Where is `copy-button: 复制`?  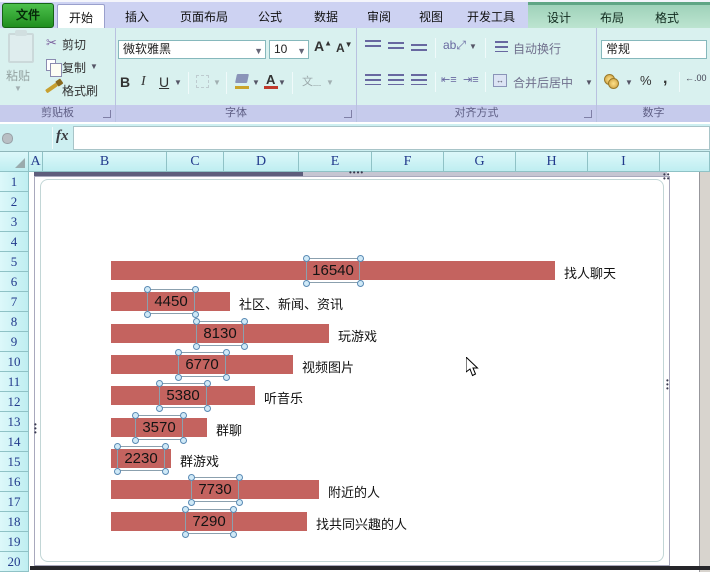 copy-button: 复制 is located at coordinates (74, 67).